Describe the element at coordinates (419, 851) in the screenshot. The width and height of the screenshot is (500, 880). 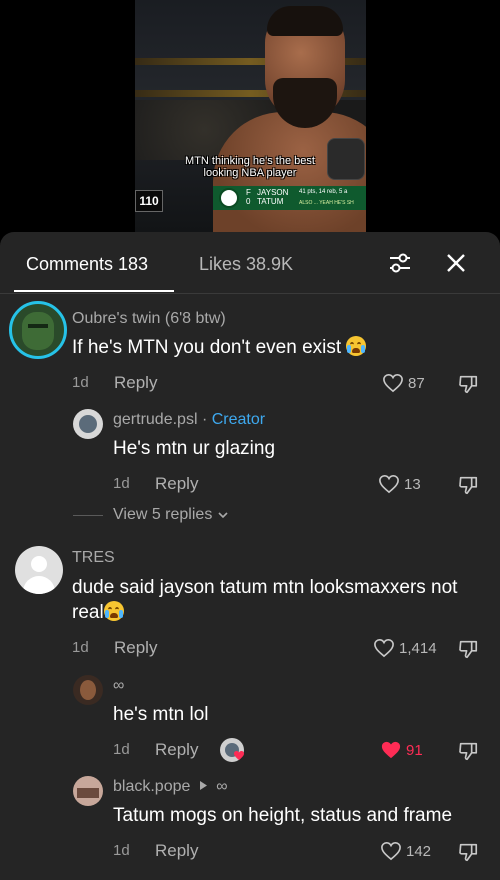
I see `like-count: 142` at that location.